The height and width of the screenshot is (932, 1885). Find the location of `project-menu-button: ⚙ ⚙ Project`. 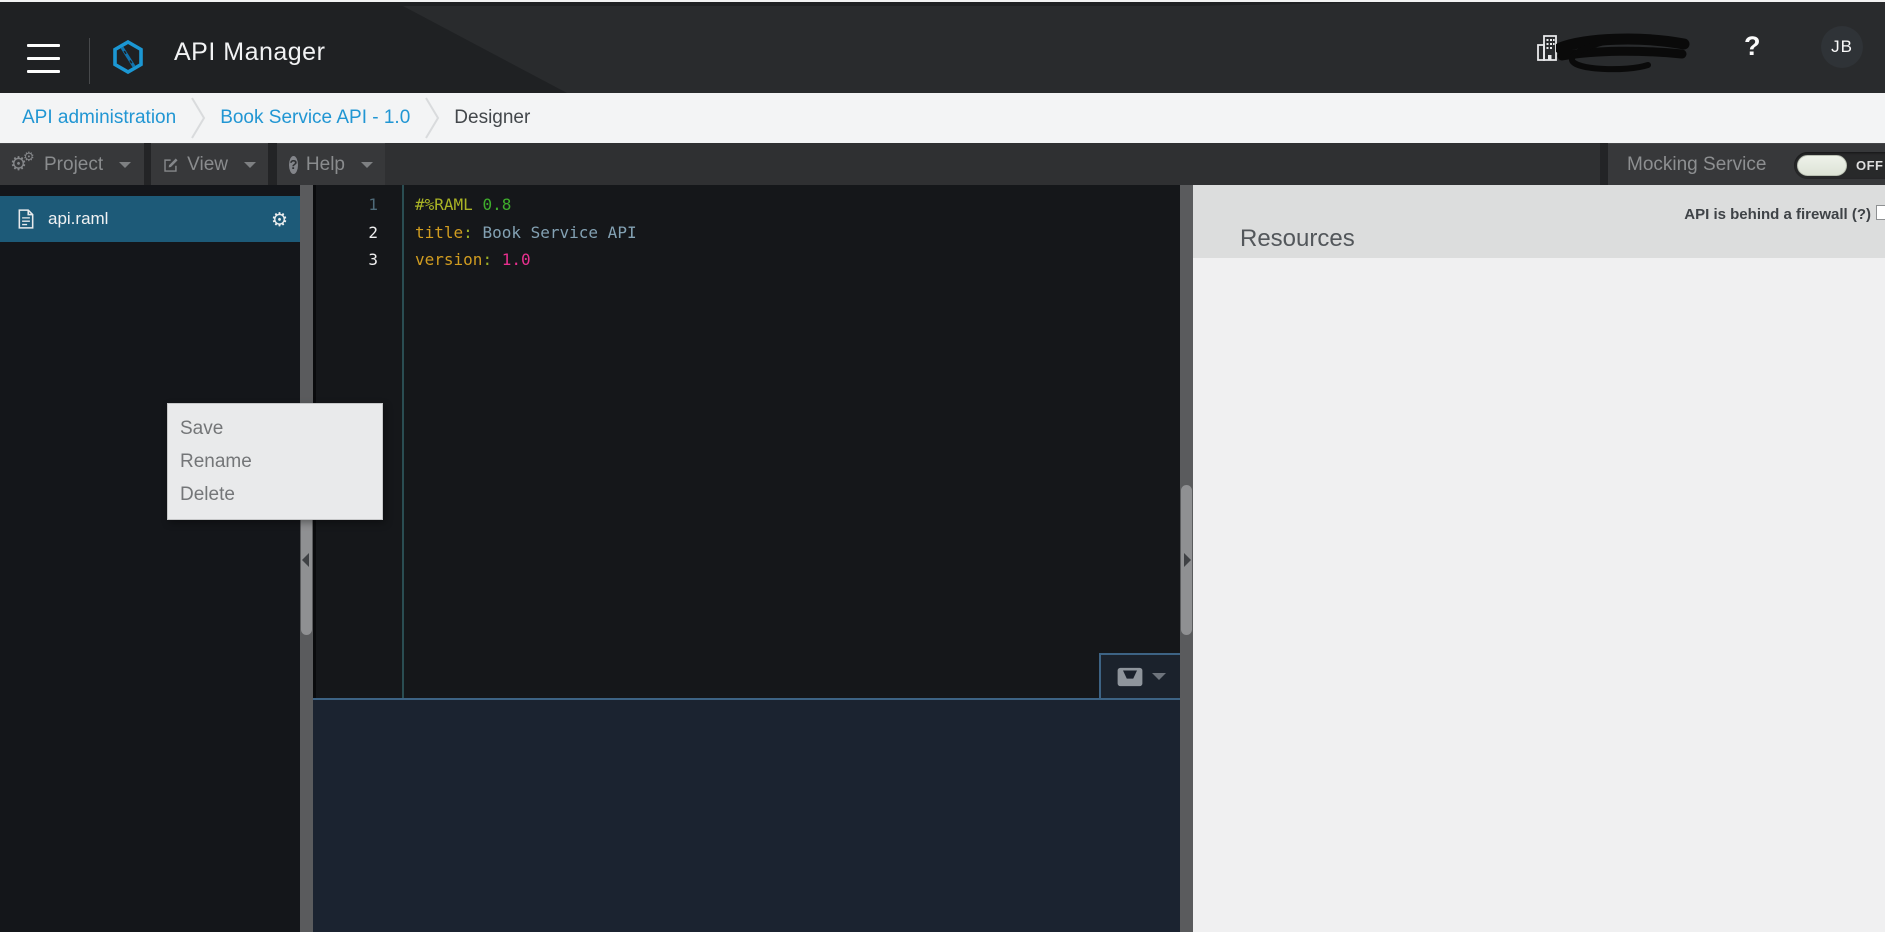

project-menu-button: ⚙ ⚙ Project is located at coordinates (72, 164).